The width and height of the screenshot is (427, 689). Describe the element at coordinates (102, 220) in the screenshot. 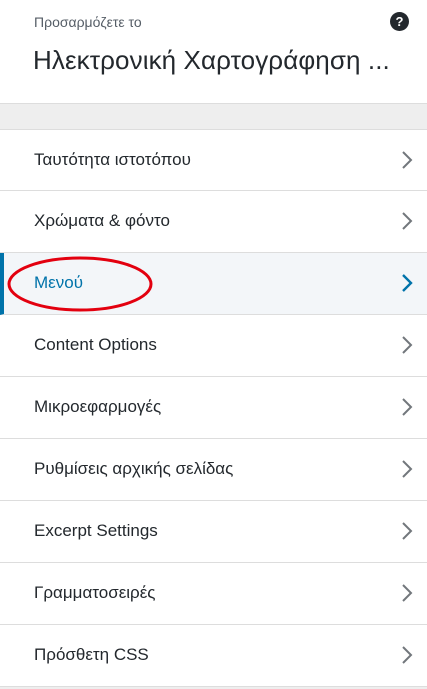

I see `panel-label: Χρώματα & φόντο` at that location.